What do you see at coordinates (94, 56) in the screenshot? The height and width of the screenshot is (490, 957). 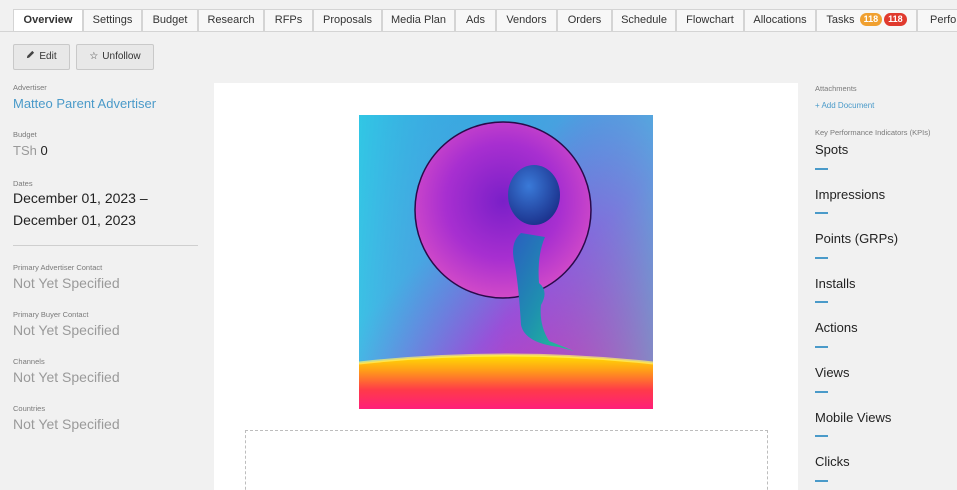 I see `star-outline-icon: ☆` at bounding box center [94, 56].